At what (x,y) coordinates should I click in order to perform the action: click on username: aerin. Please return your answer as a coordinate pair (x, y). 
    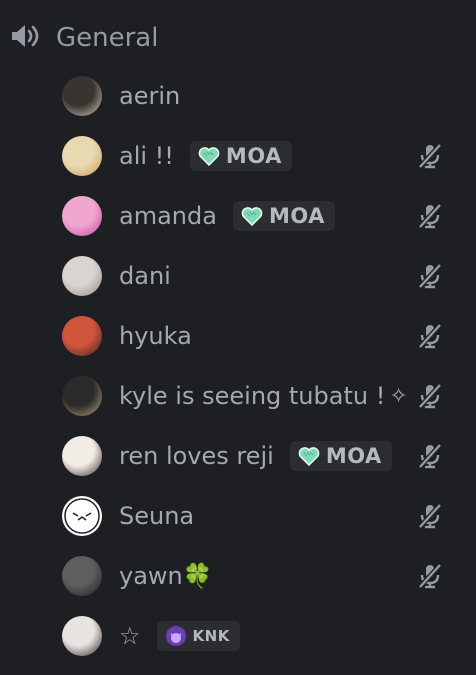
    Looking at the image, I should click on (150, 96).